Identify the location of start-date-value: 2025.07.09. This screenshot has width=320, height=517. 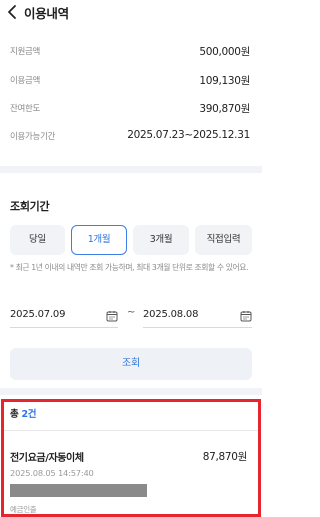
(38, 314).